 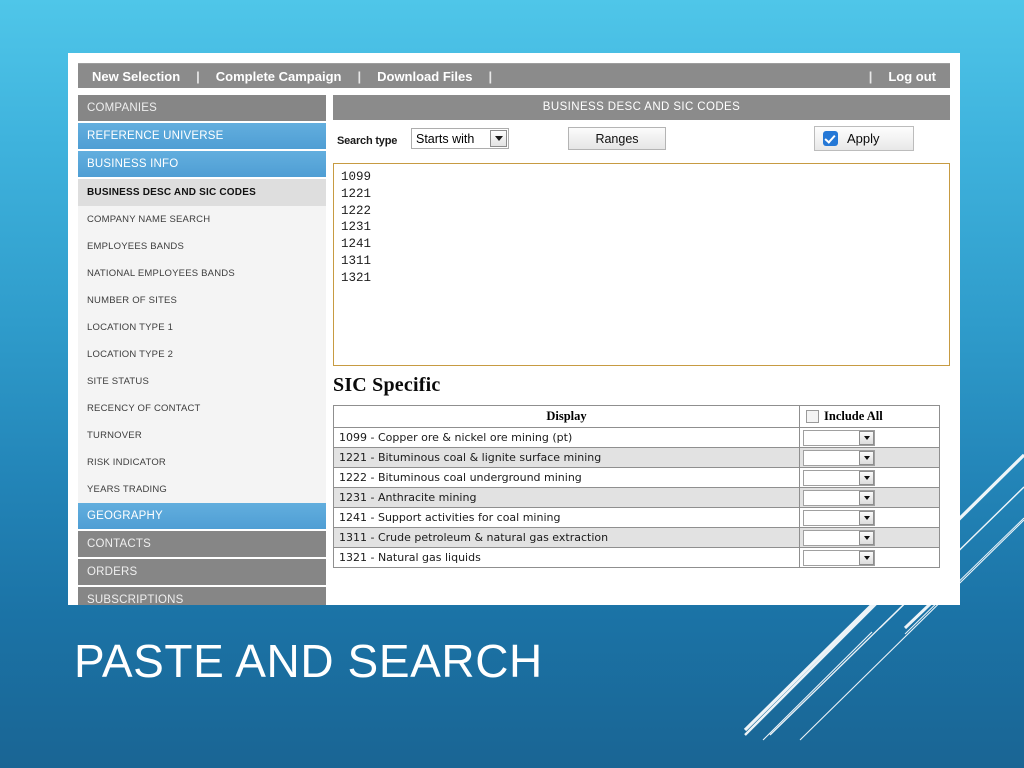 What do you see at coordinates (279, 76) in the screenshot?
I see `nav-complete-campaign: Complete Campaign` at bounding box center [279, 76].